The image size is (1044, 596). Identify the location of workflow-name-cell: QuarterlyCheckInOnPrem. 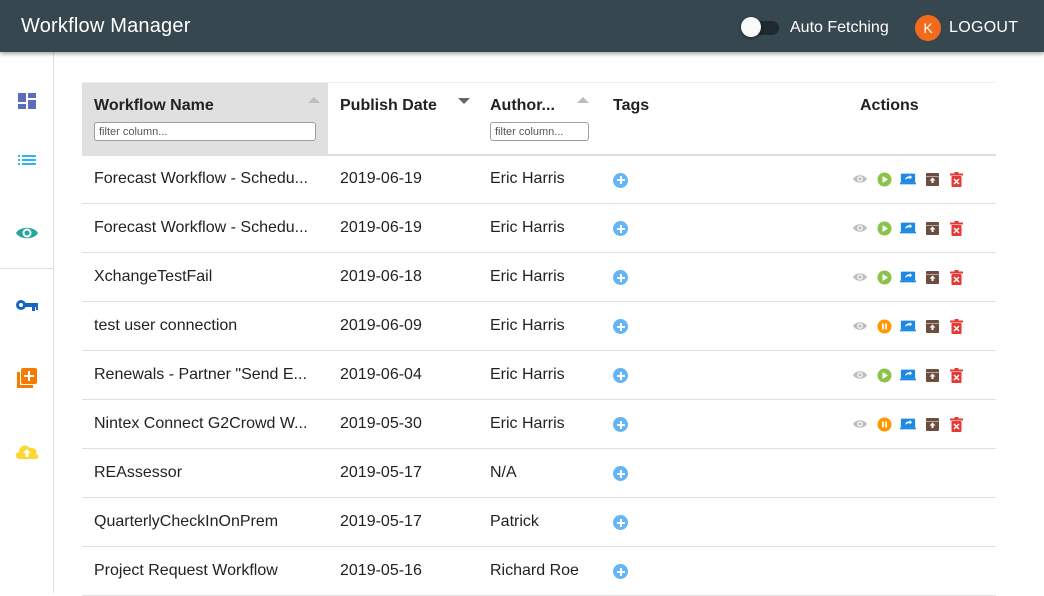
(205, 522).